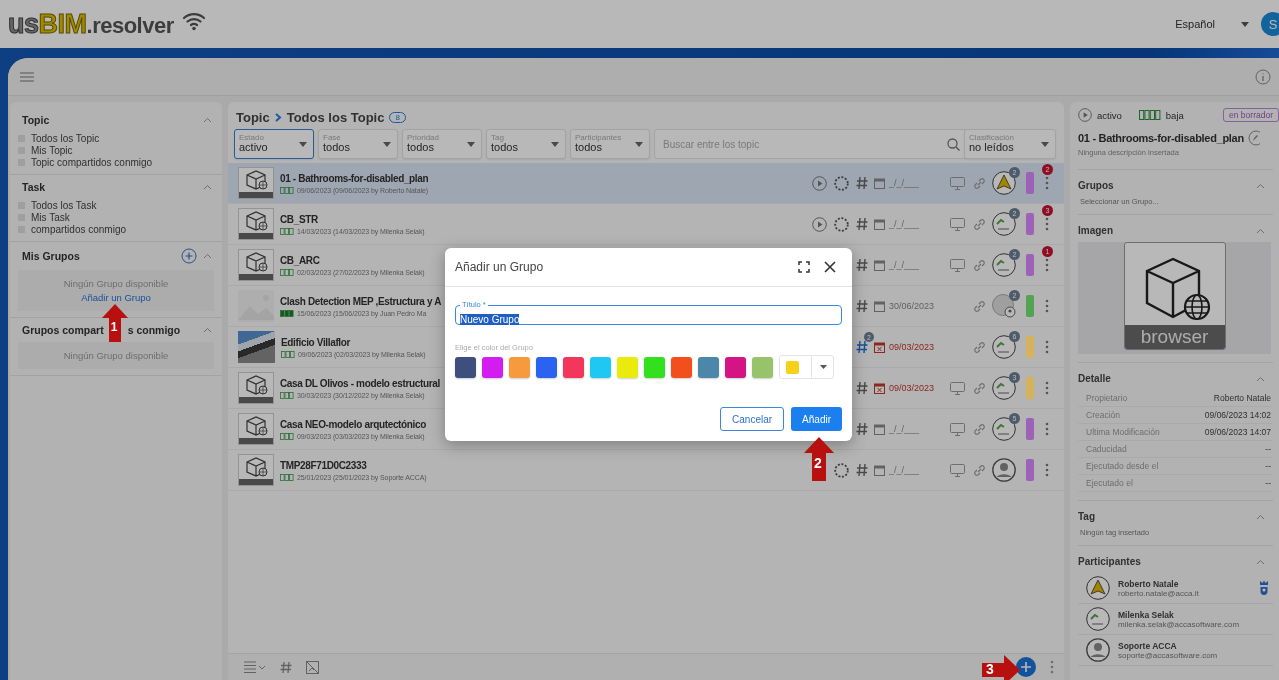 The width and height of the screenshot is (1279, 680). What do you see at coordinates (154, 330) in the screenshot?
I see `section-title: s conmigo` at bounding box center [154, 330].